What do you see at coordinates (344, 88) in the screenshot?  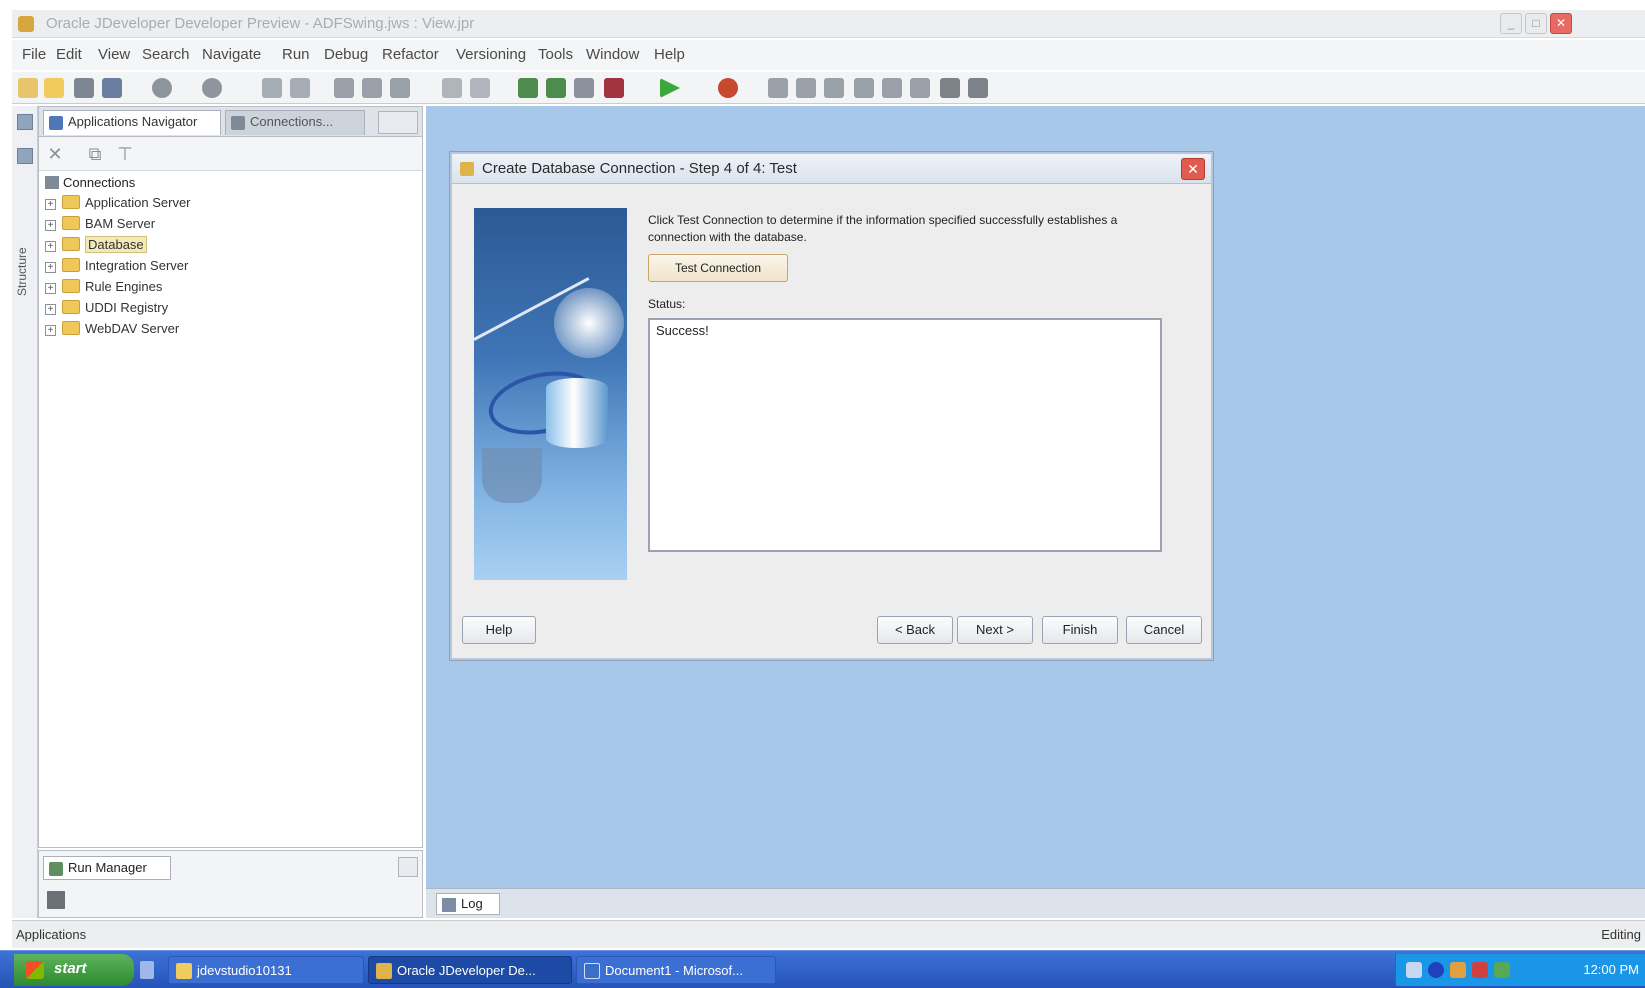 I see `cut-icon` at bounding box center [344, 88].